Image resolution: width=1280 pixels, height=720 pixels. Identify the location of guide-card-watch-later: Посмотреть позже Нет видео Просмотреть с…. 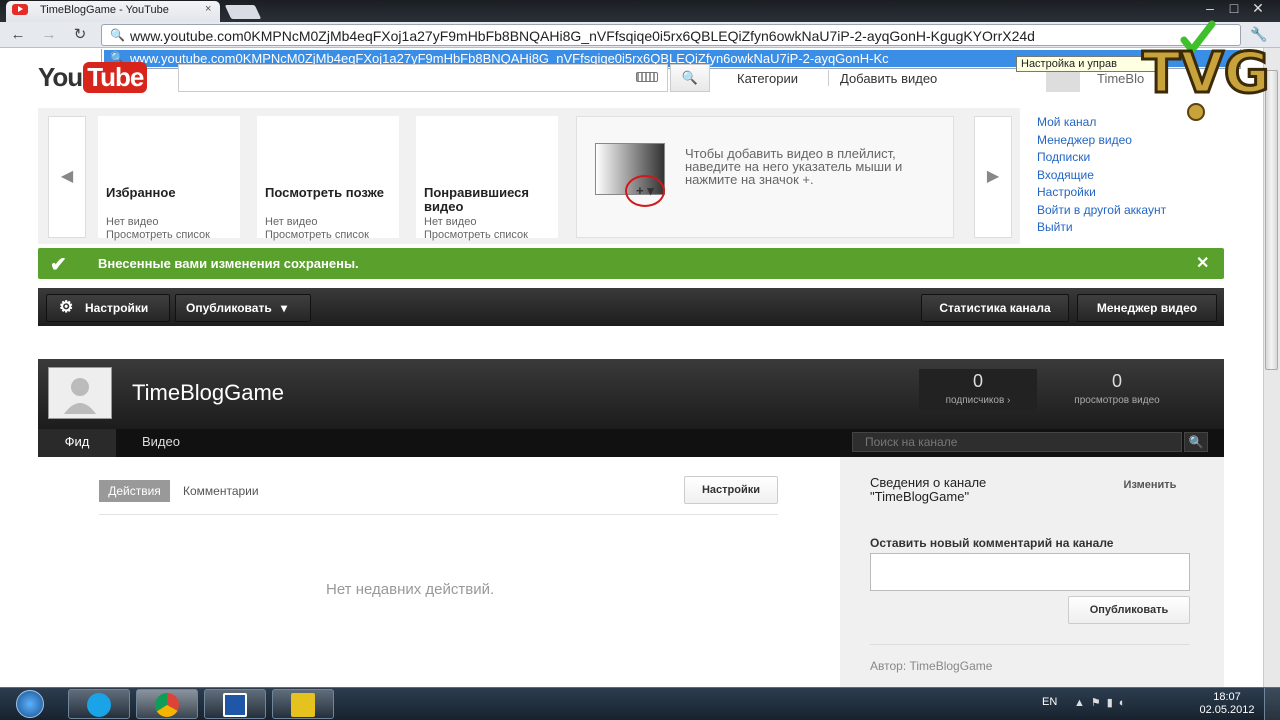
(328, 178).